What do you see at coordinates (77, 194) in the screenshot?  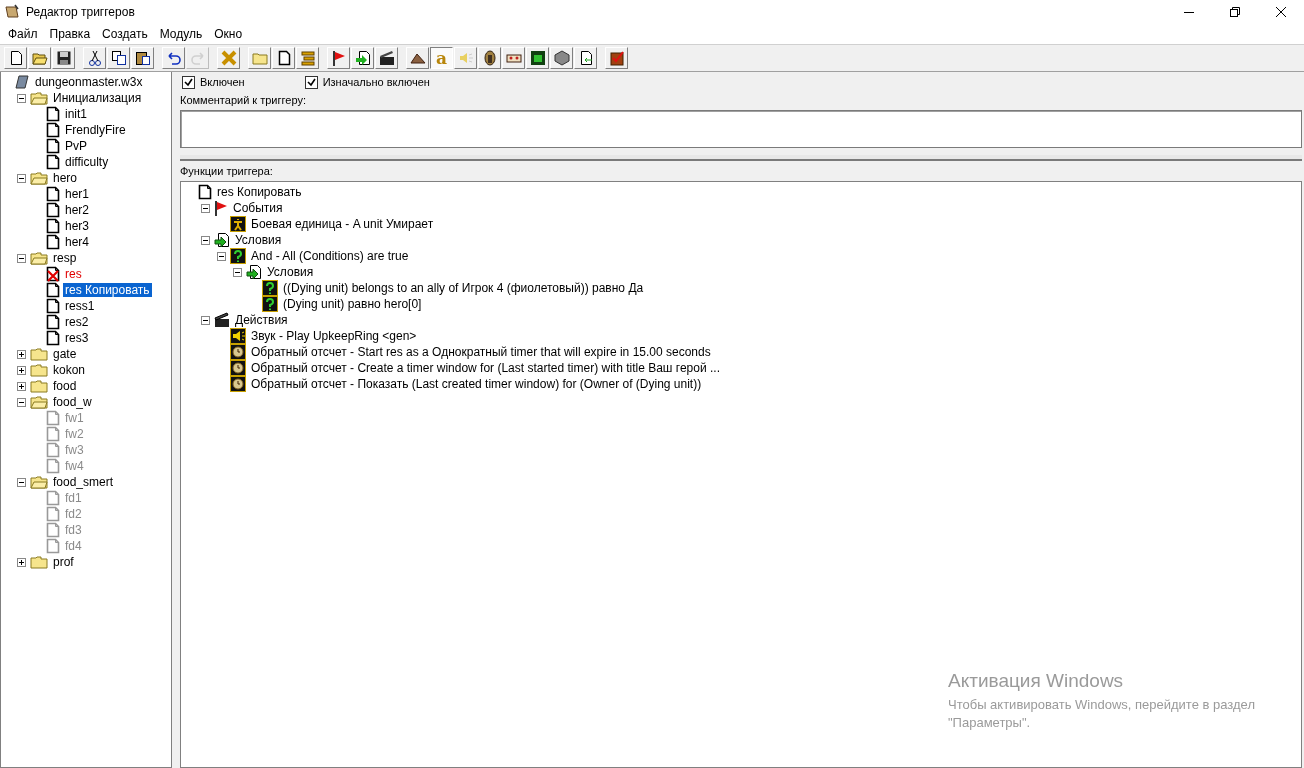 I see `tree-item: her1` at bounding box center [77, 194].